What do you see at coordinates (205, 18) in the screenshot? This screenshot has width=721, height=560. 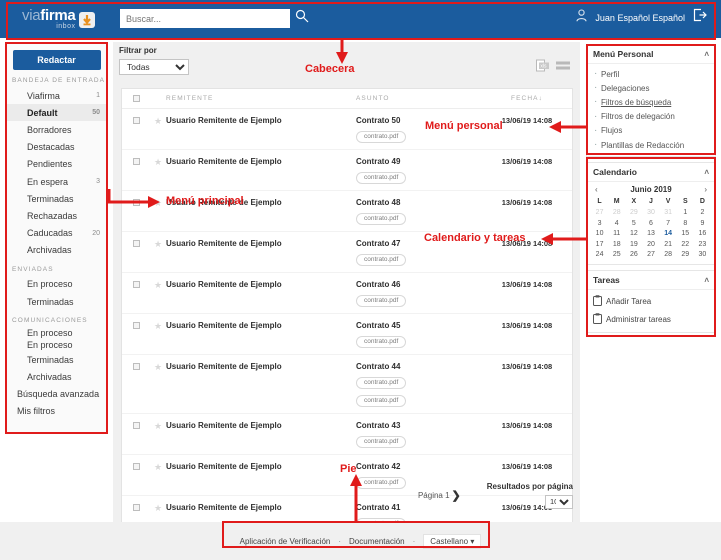 I see `search-input` at bounding box center [205, 18].